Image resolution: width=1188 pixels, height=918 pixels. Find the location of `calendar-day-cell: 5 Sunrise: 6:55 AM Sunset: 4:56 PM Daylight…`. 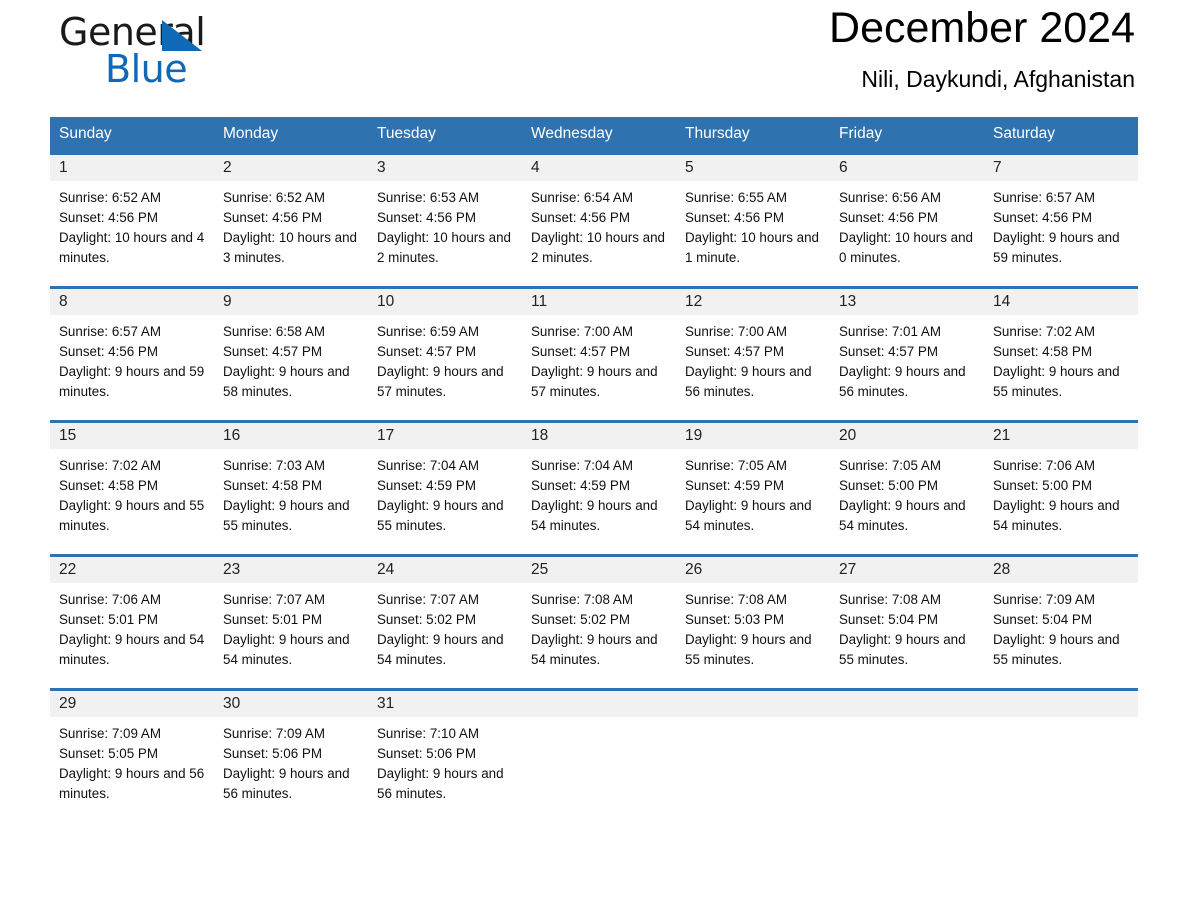

calendar-day-cell: 5 Sunrise: 6:55 AM Sunset: 4:56 PM Daylight… is located at coordinates (753, 220).